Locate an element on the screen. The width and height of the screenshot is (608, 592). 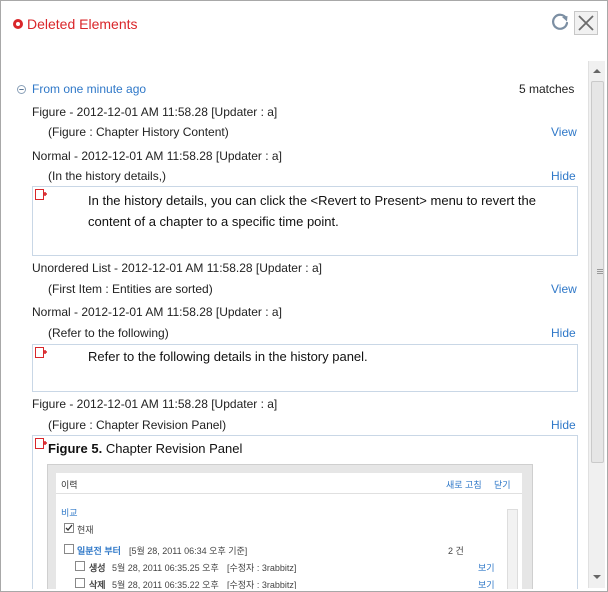
embedded-scrollbar is located at coordinates (512, 549).